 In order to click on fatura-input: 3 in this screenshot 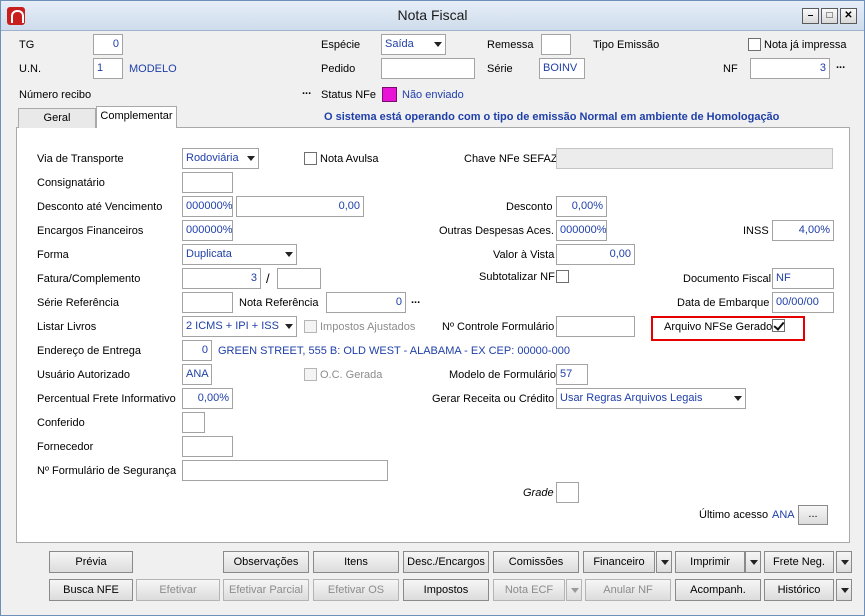, I will do `click(221, 278)`.